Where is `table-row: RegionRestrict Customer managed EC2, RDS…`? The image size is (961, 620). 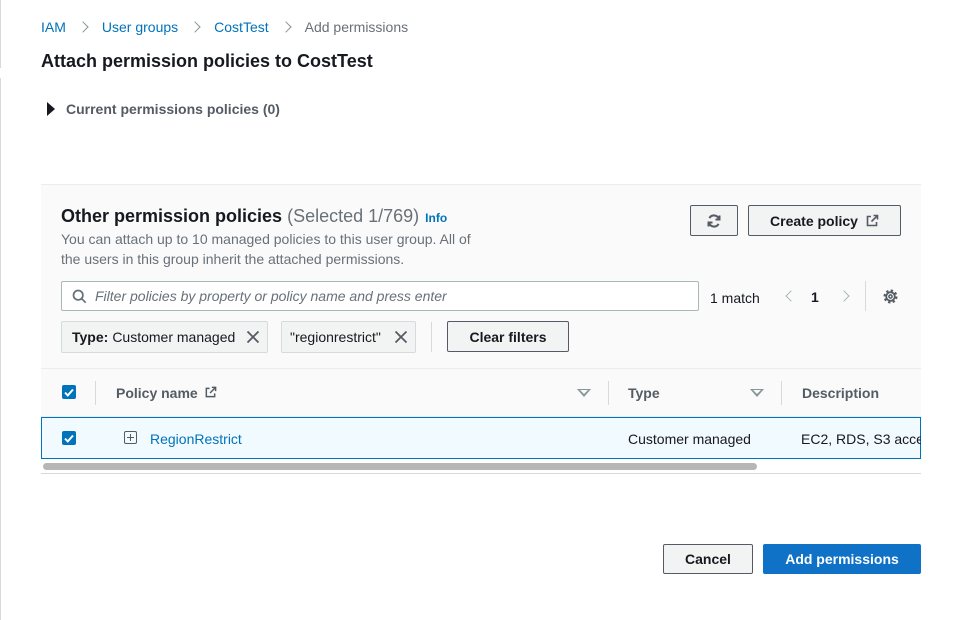
table-row: RegionRestrict Customer managed EC2, RDS… is located at coordinates (481, 438).